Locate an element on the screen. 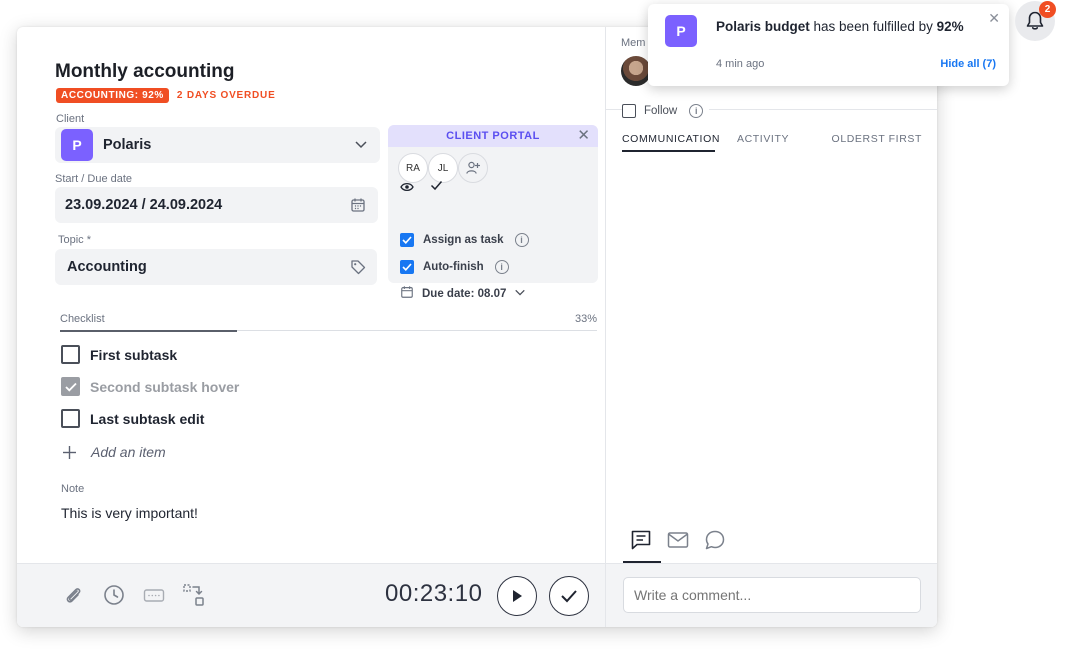 Image resolution: width=1065 pixels, height=668 pixels. list-item: Last subtask edit is located at coordinates (132, 418).